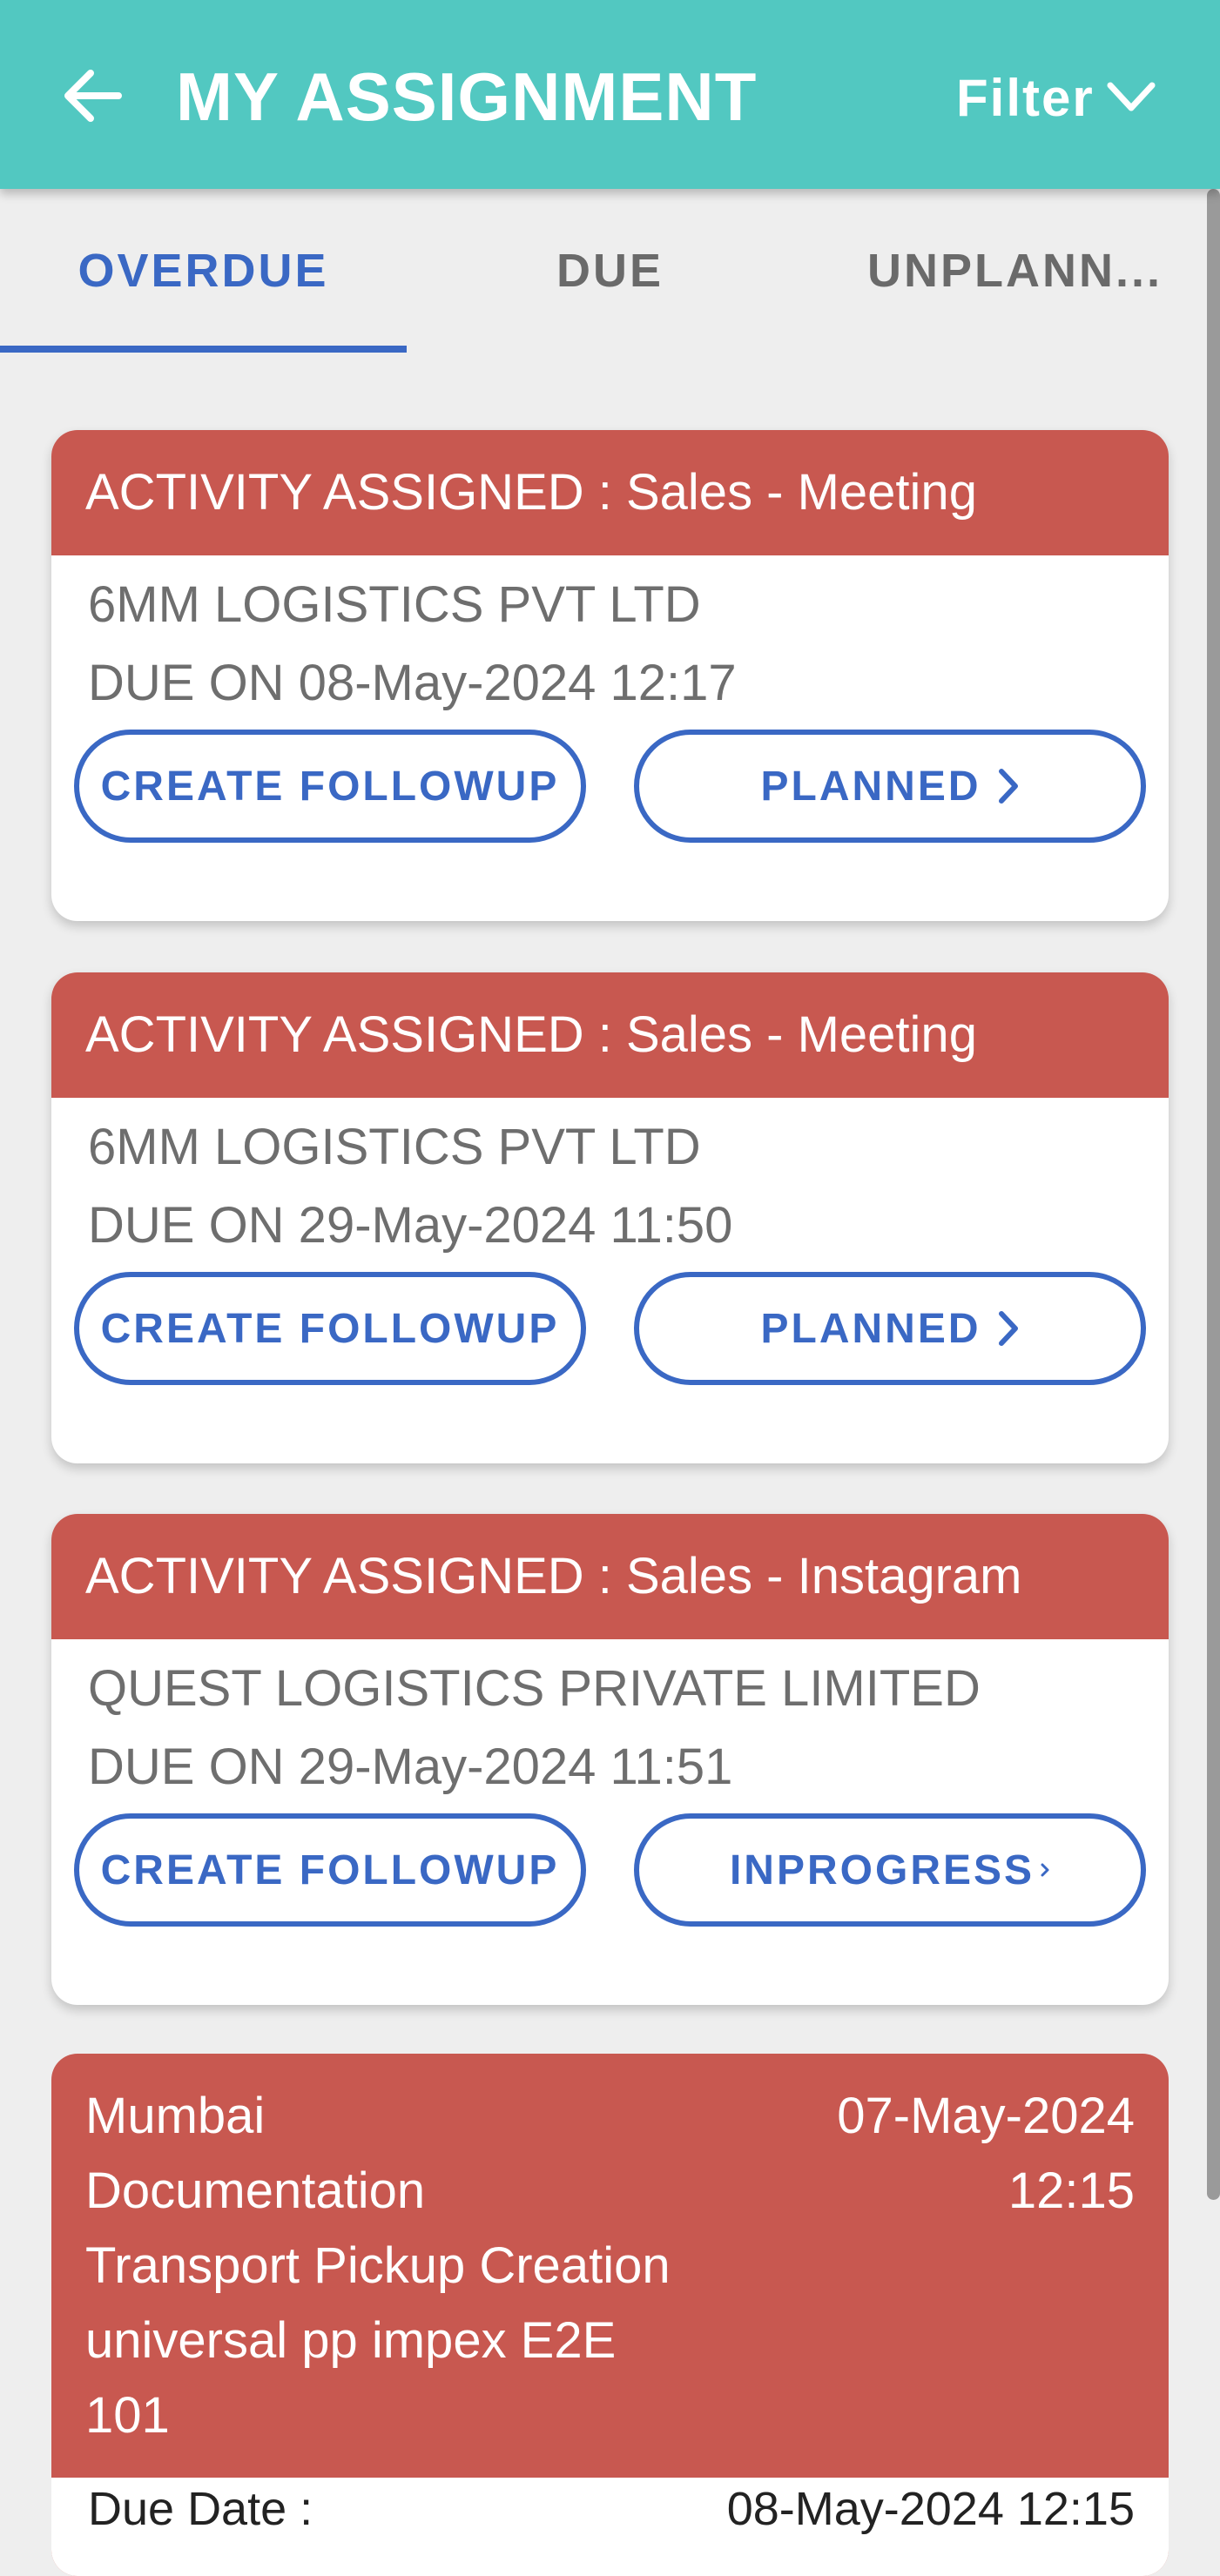  I want to click on reference-text: 101, so click(127, 2415).